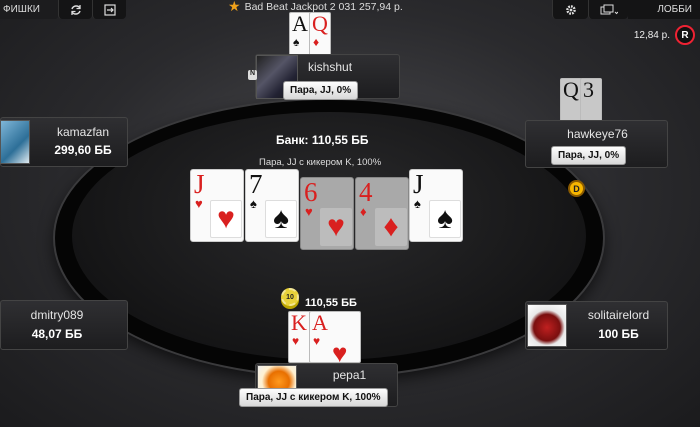  What do you see at coordinates (322, 140) in the screenshot?
I see `pot-total: Банк: 110,55 ББ` at bounding box center [322, 140].